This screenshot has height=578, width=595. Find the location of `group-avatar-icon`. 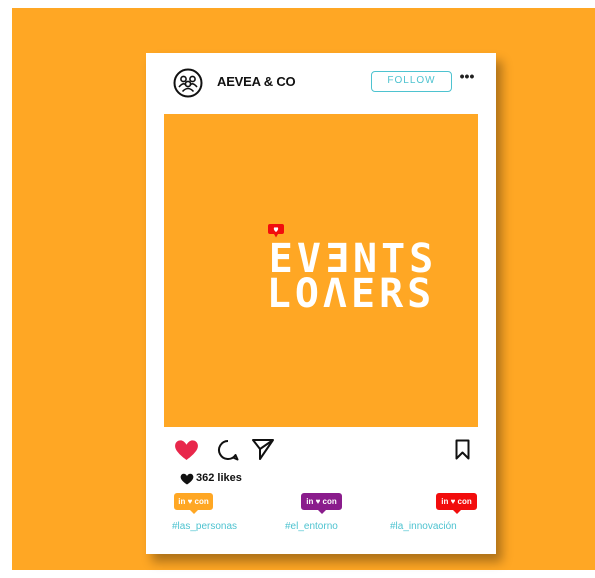

group-avatar-icon is located at coordinates (188, 83).